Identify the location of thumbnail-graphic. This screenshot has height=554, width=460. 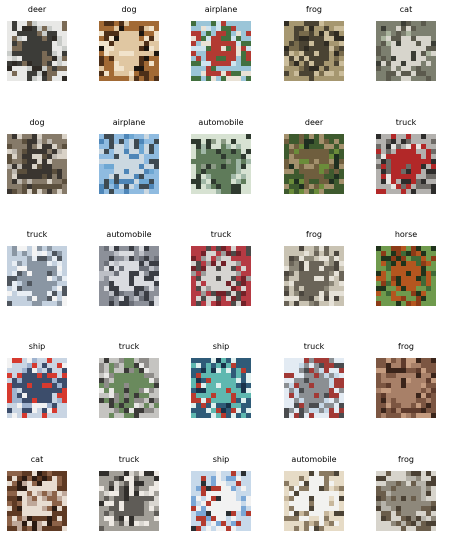
(129, 51).